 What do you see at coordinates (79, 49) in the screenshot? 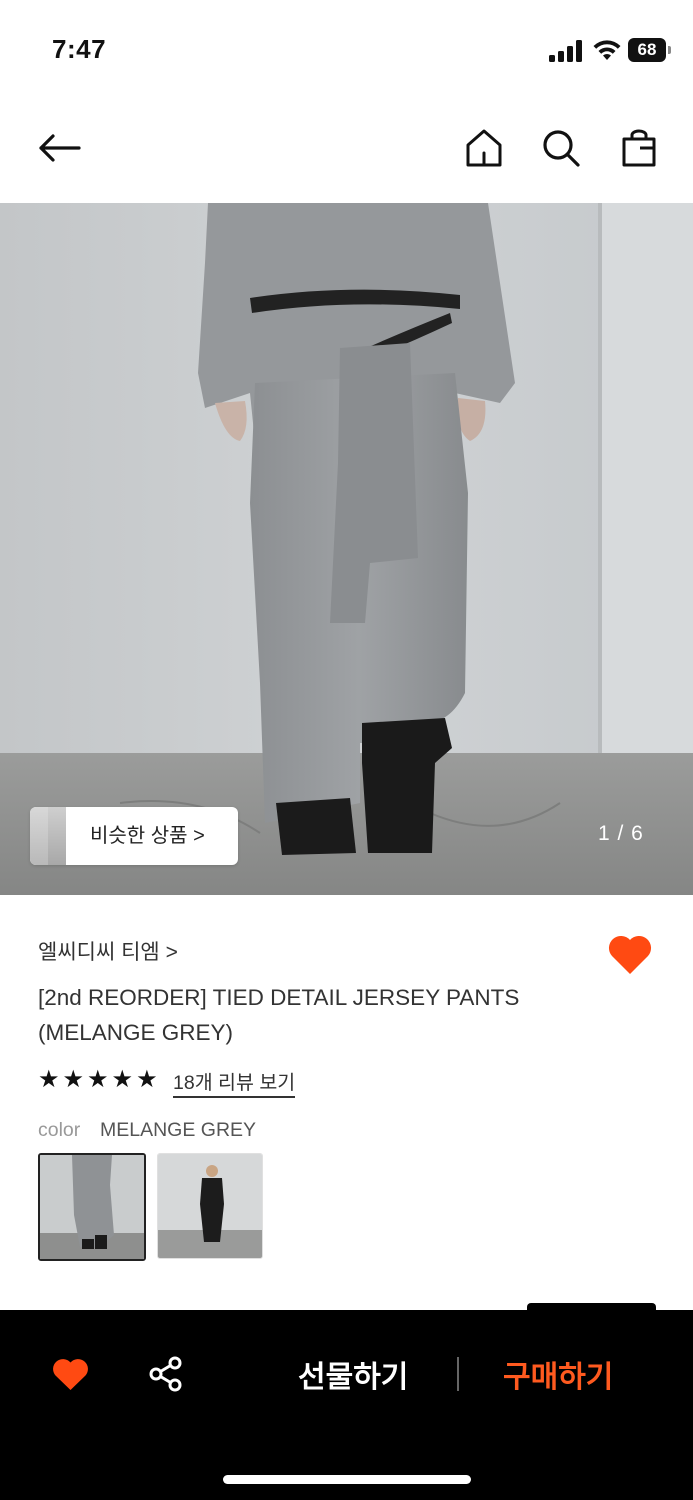
I see `status-time: 7:47` at bounding box center [79, 49].